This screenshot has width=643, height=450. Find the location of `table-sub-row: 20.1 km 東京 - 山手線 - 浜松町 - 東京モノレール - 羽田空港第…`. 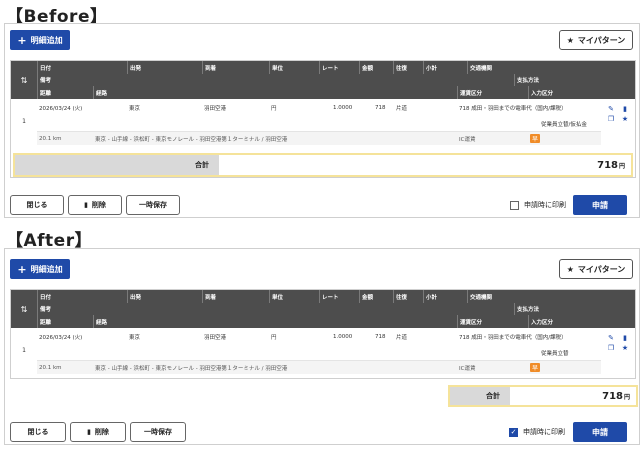

table-sub-row: 20.1 km 東京 - 山手線 - 浜松町 - 東京モノレール - 羽田空港第… is located at coordinates (319, 138).